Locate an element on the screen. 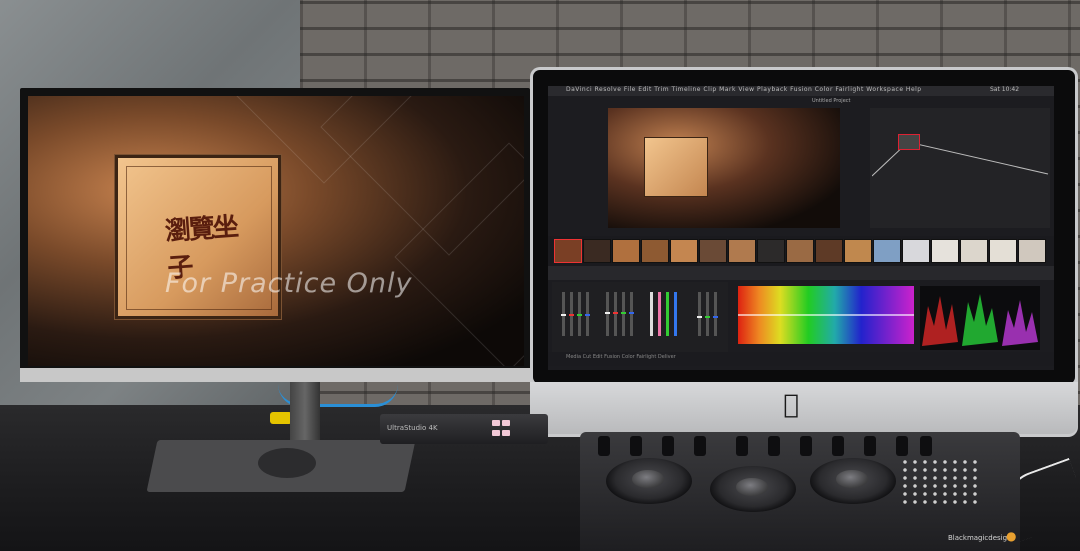 The height and width of the screenshot is (551, 1080). primary-bars-offset is located at coordinates (711, 313).